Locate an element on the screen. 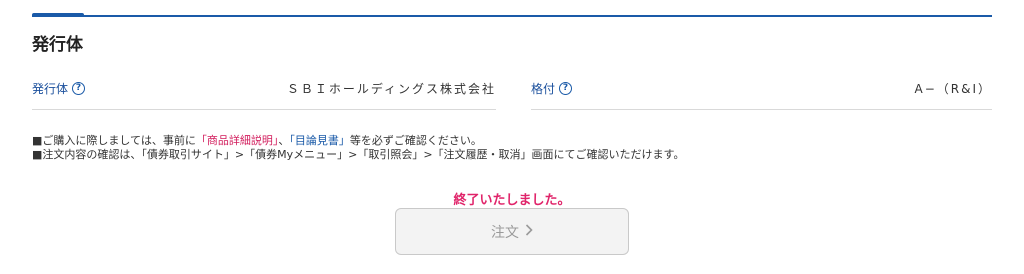 Image resolution: width=1024 pixels, height=274 pixels. issuer-value: ＳＢＩホールディングス株式会社 is located at coordinates (391, 89).